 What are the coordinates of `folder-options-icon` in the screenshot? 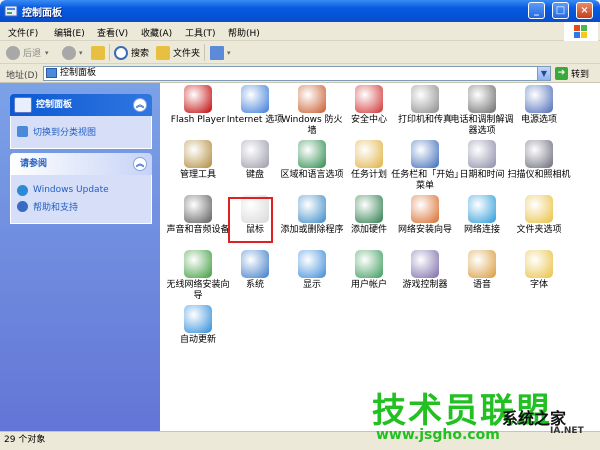 It's located at (539, 209).